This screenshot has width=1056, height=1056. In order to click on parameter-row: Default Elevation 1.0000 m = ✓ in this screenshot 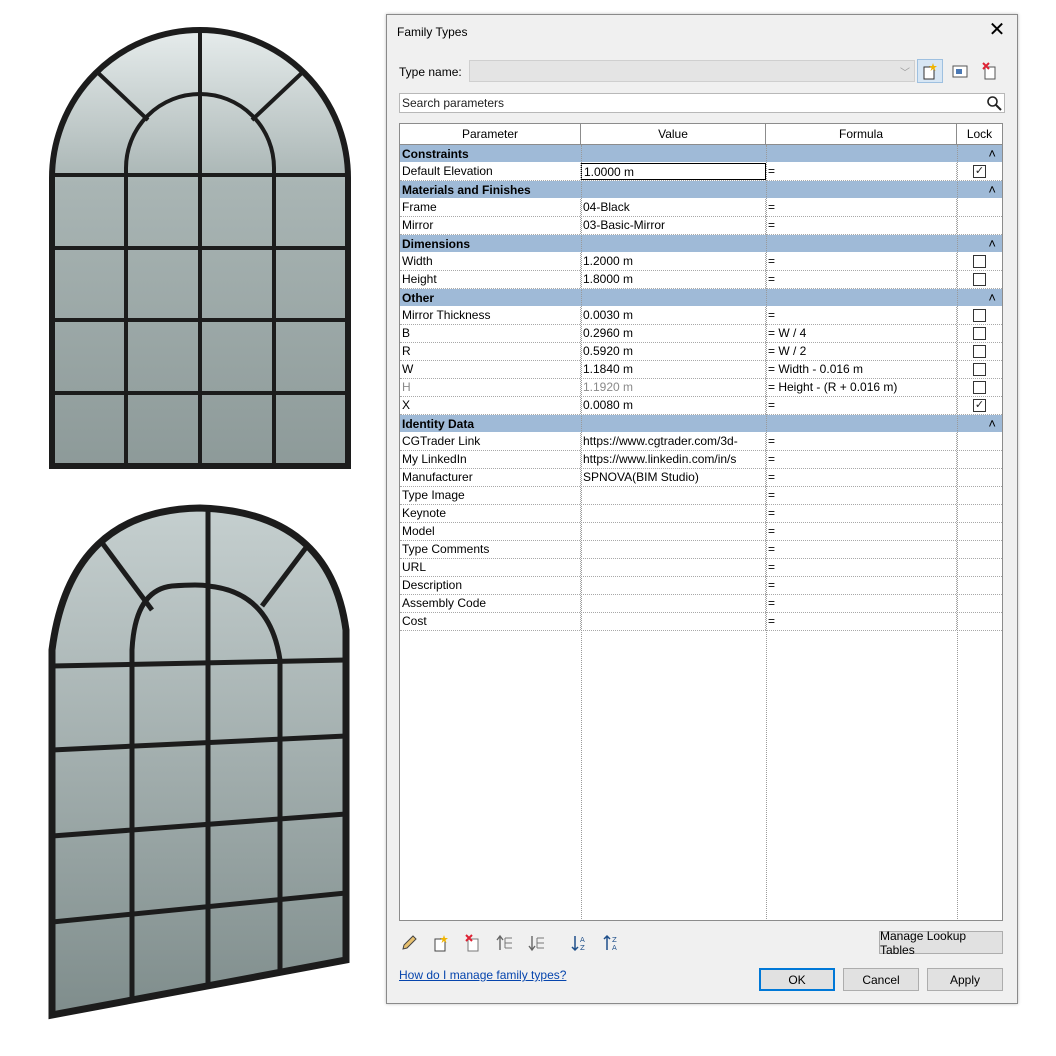, I will do `click(701, 172)`.